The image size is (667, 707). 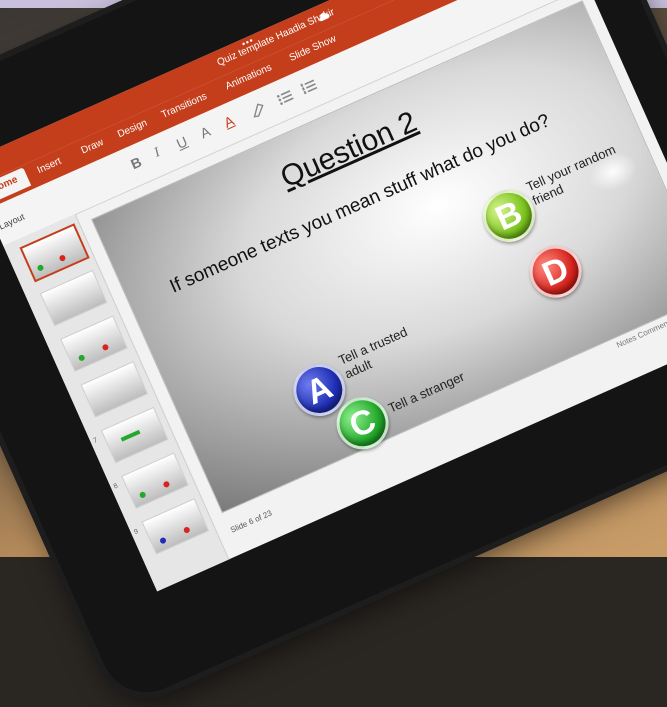 What do you see at coordinates (285, 97) in the screenshot?
I see `bullet-list-icon` at bounding box center [285, 97].